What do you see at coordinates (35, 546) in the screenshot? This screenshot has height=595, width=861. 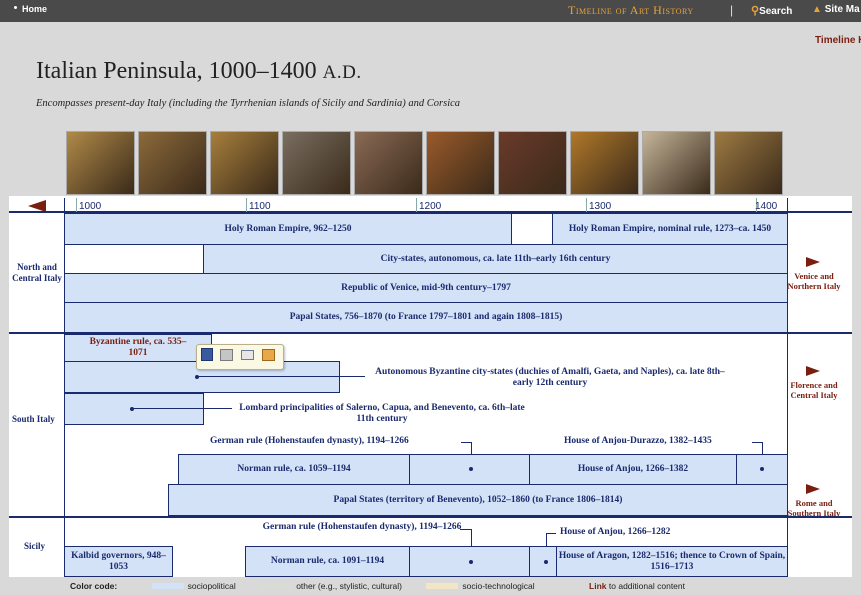 I see `region-label-sicily: Sicily` at bounding box center [35, 546].